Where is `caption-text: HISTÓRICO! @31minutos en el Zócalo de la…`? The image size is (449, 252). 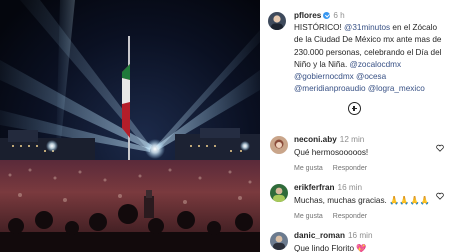
caption-text: HISTÓRICO! @31minutos en el Zócalo de la… is located at coordinates (370, 58).